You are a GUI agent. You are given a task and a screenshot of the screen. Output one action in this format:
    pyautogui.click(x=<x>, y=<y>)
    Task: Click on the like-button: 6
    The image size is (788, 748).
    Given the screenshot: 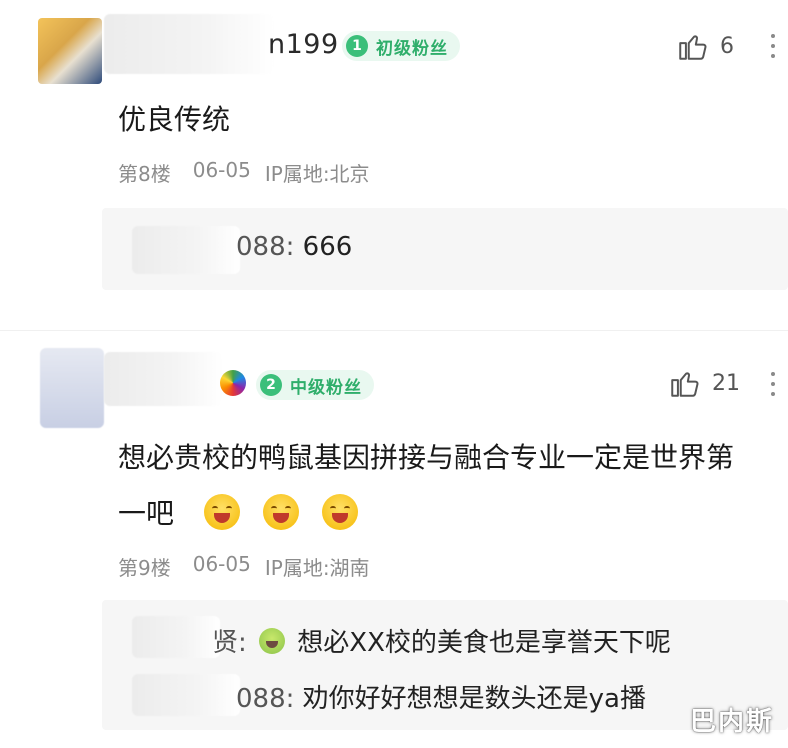 What is the action you would take?
    pyautogui.click(x=705, y=46)
    